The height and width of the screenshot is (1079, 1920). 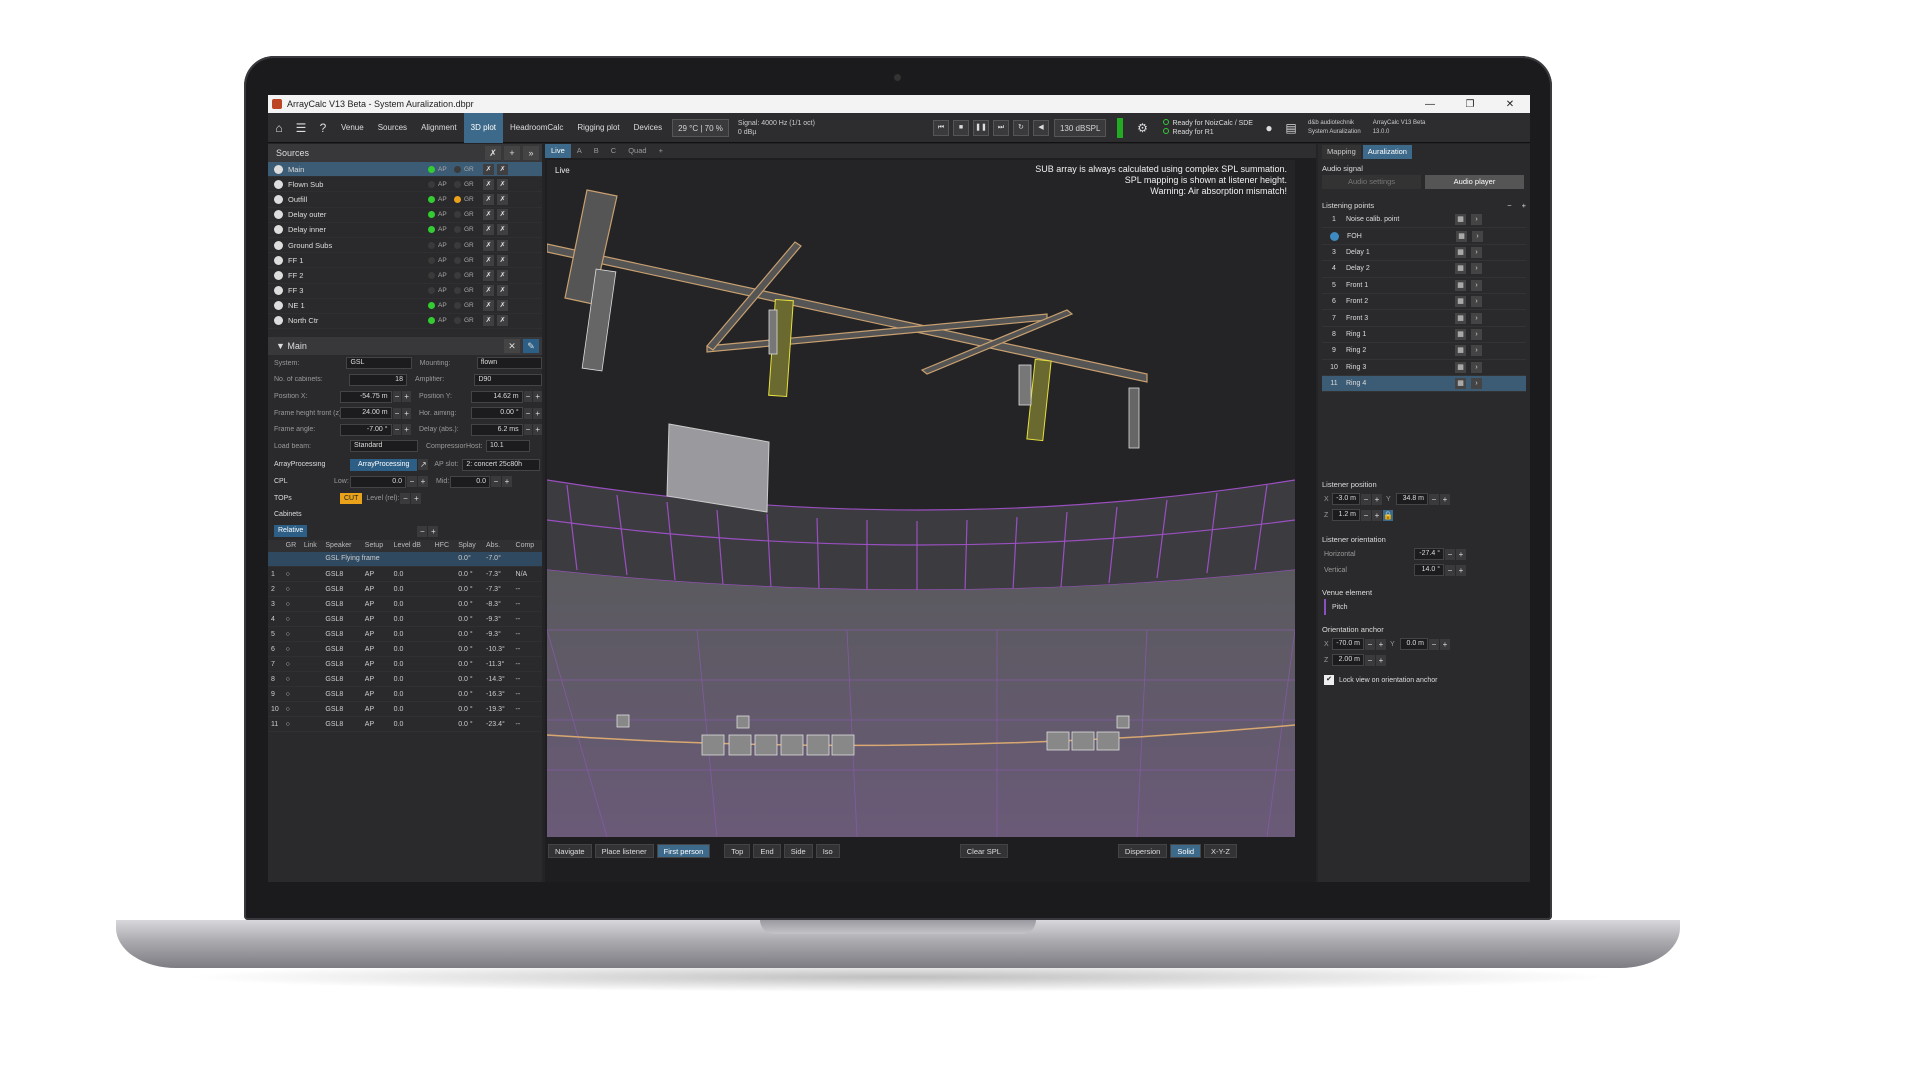 What do you see at coordinates (1366, 515) in the screenshot?
I see `z-minus: −` at bounding box center [1366, 515].